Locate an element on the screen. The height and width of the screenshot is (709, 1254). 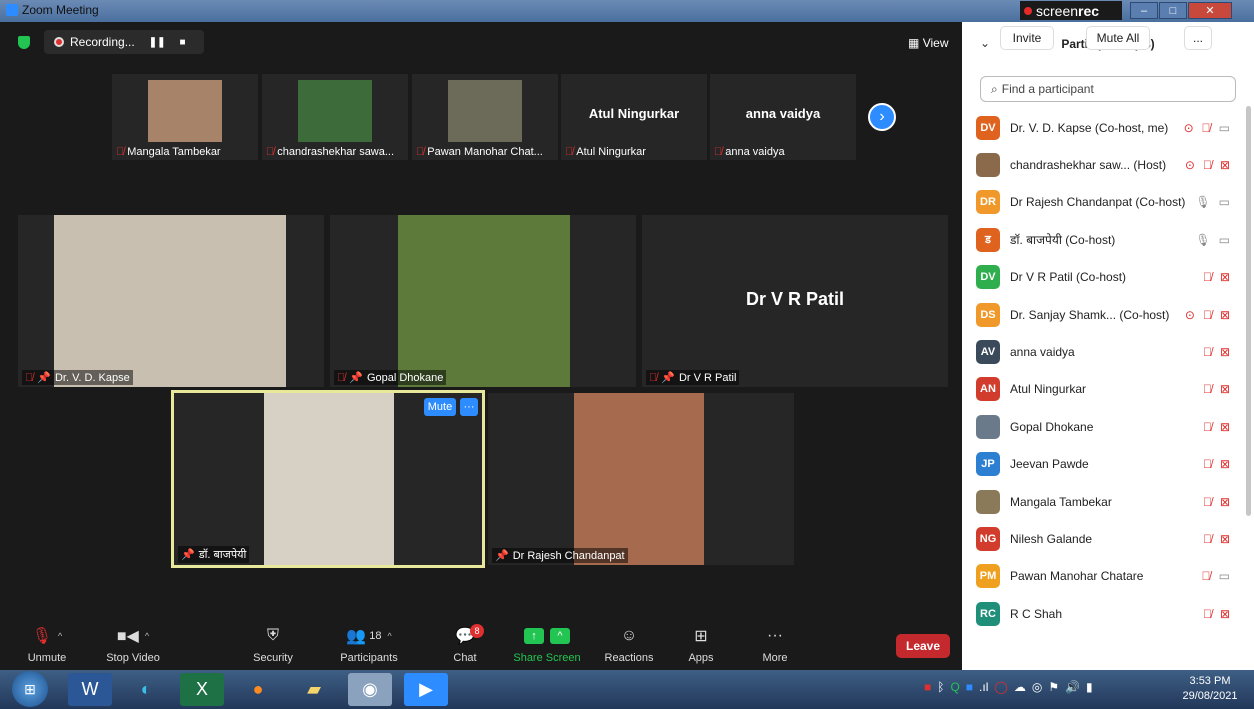
participant-row: NG Nilesh Galande 🎙̸ ⊠ is located at coordinates (1109, 538).